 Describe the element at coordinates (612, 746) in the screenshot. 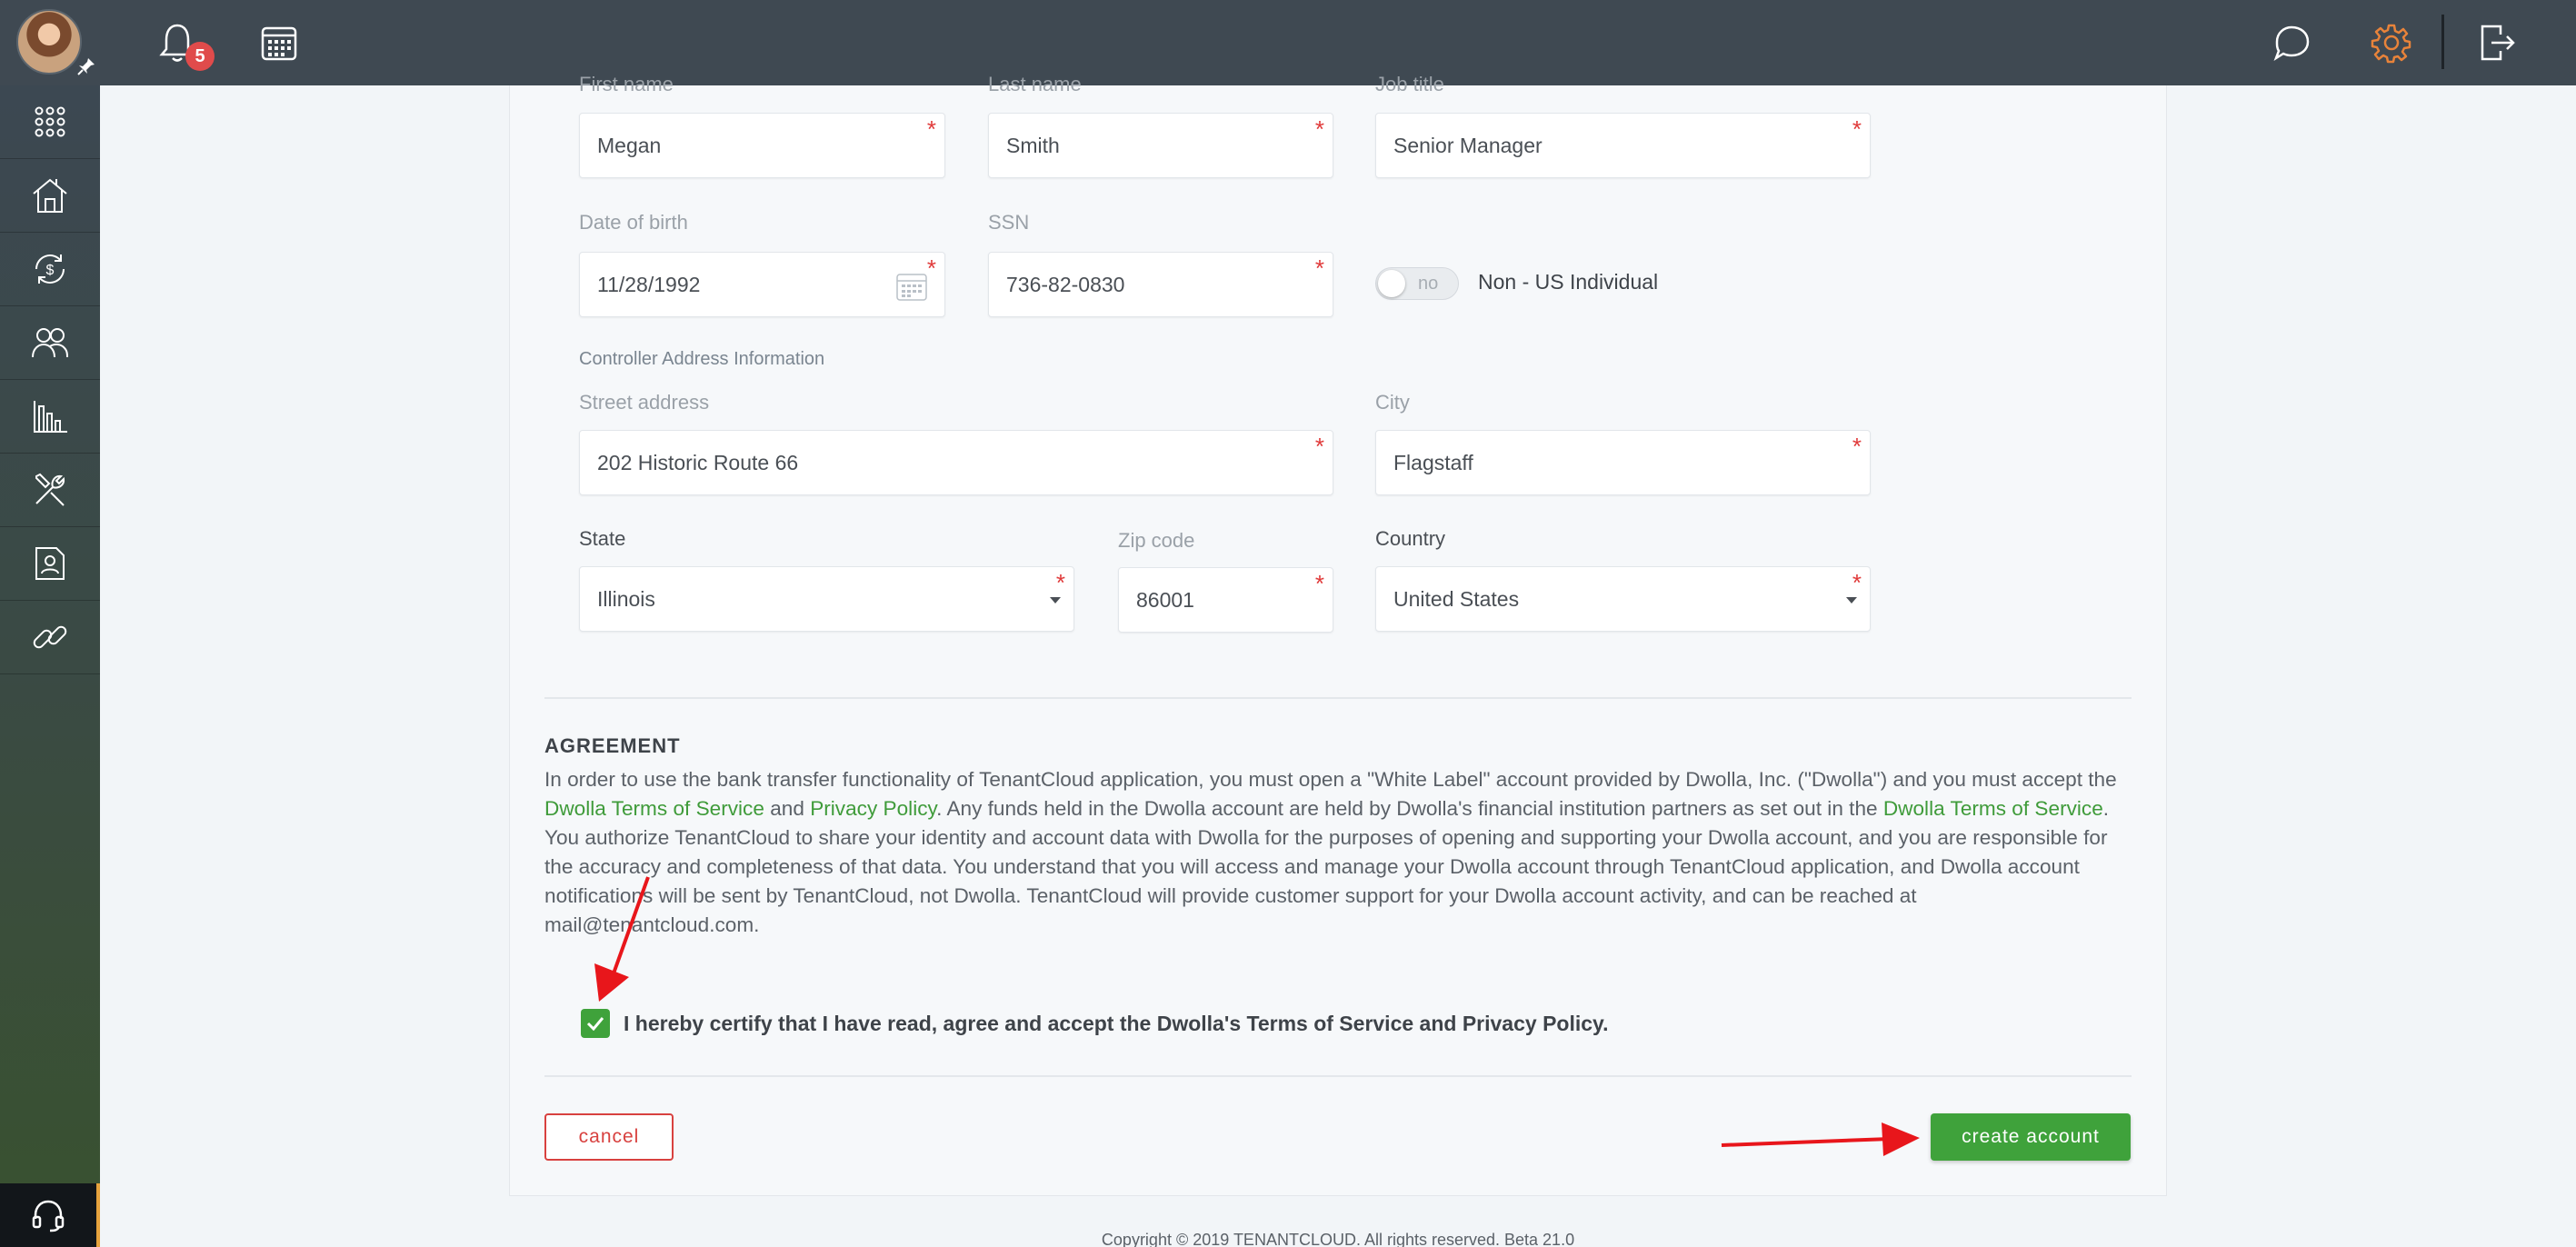

I see `agreement-title: AGREEMENT` at that location.